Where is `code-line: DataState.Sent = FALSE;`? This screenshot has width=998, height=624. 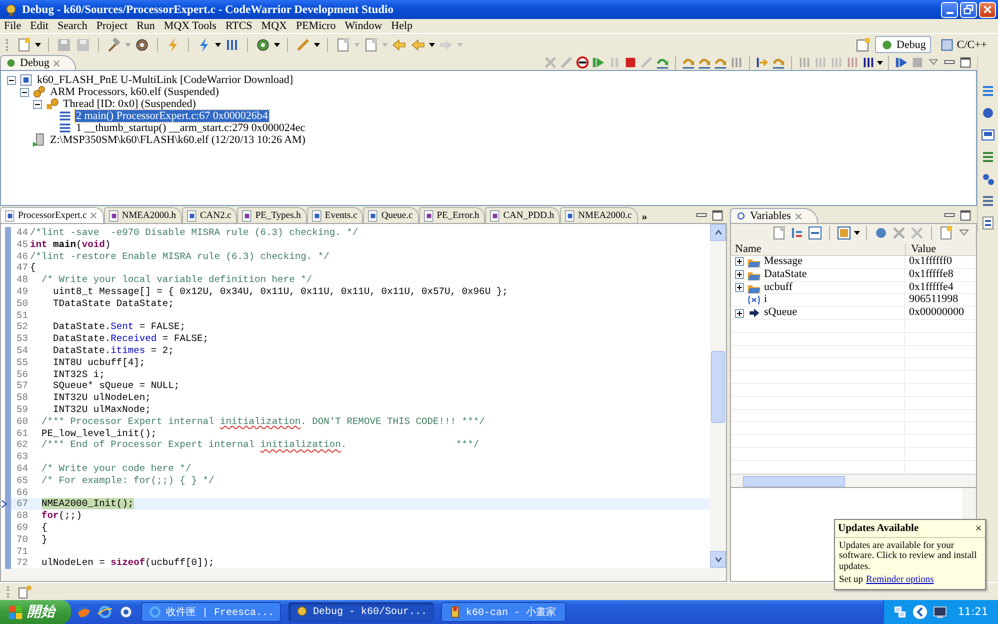
code-line: DataState.Sent = FALSE; is located at coordinates (119, 327).